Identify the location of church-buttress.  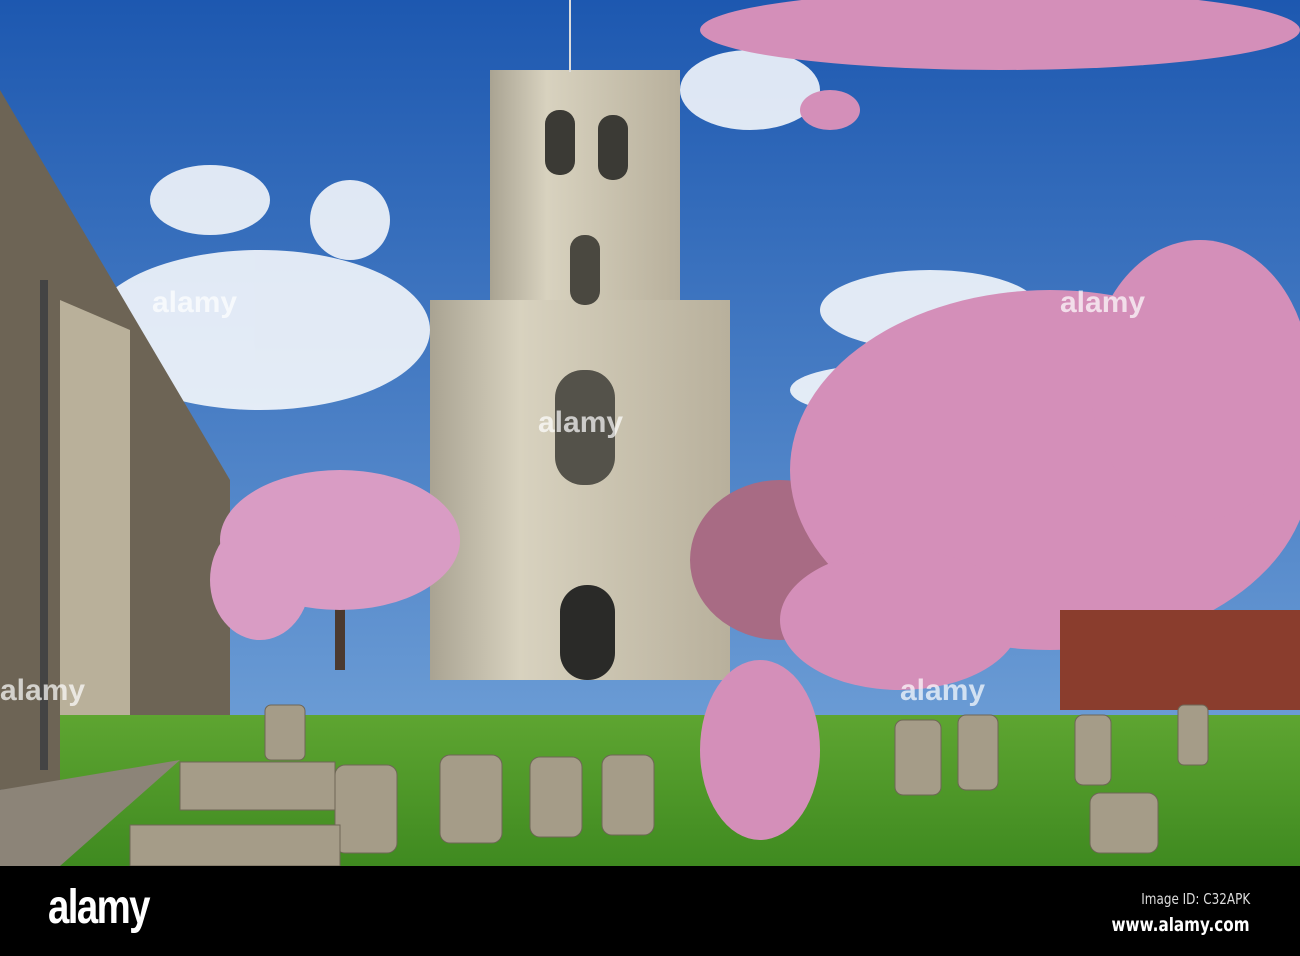
(95, 540).